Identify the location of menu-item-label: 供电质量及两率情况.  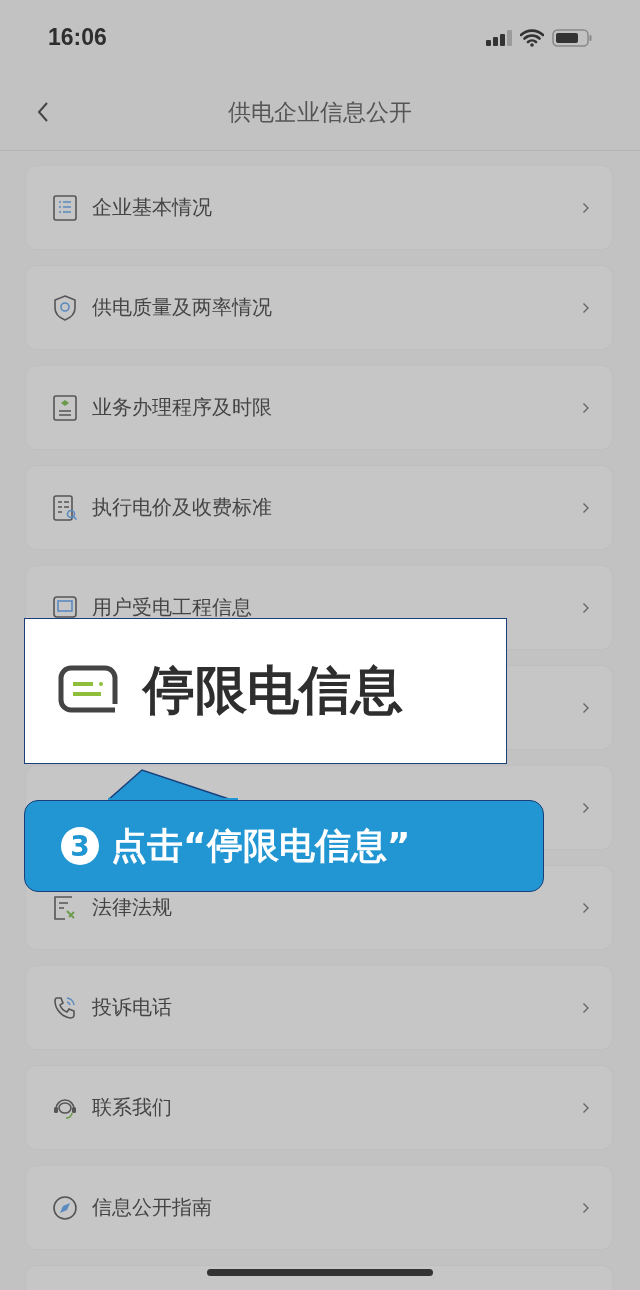
(182, 307).